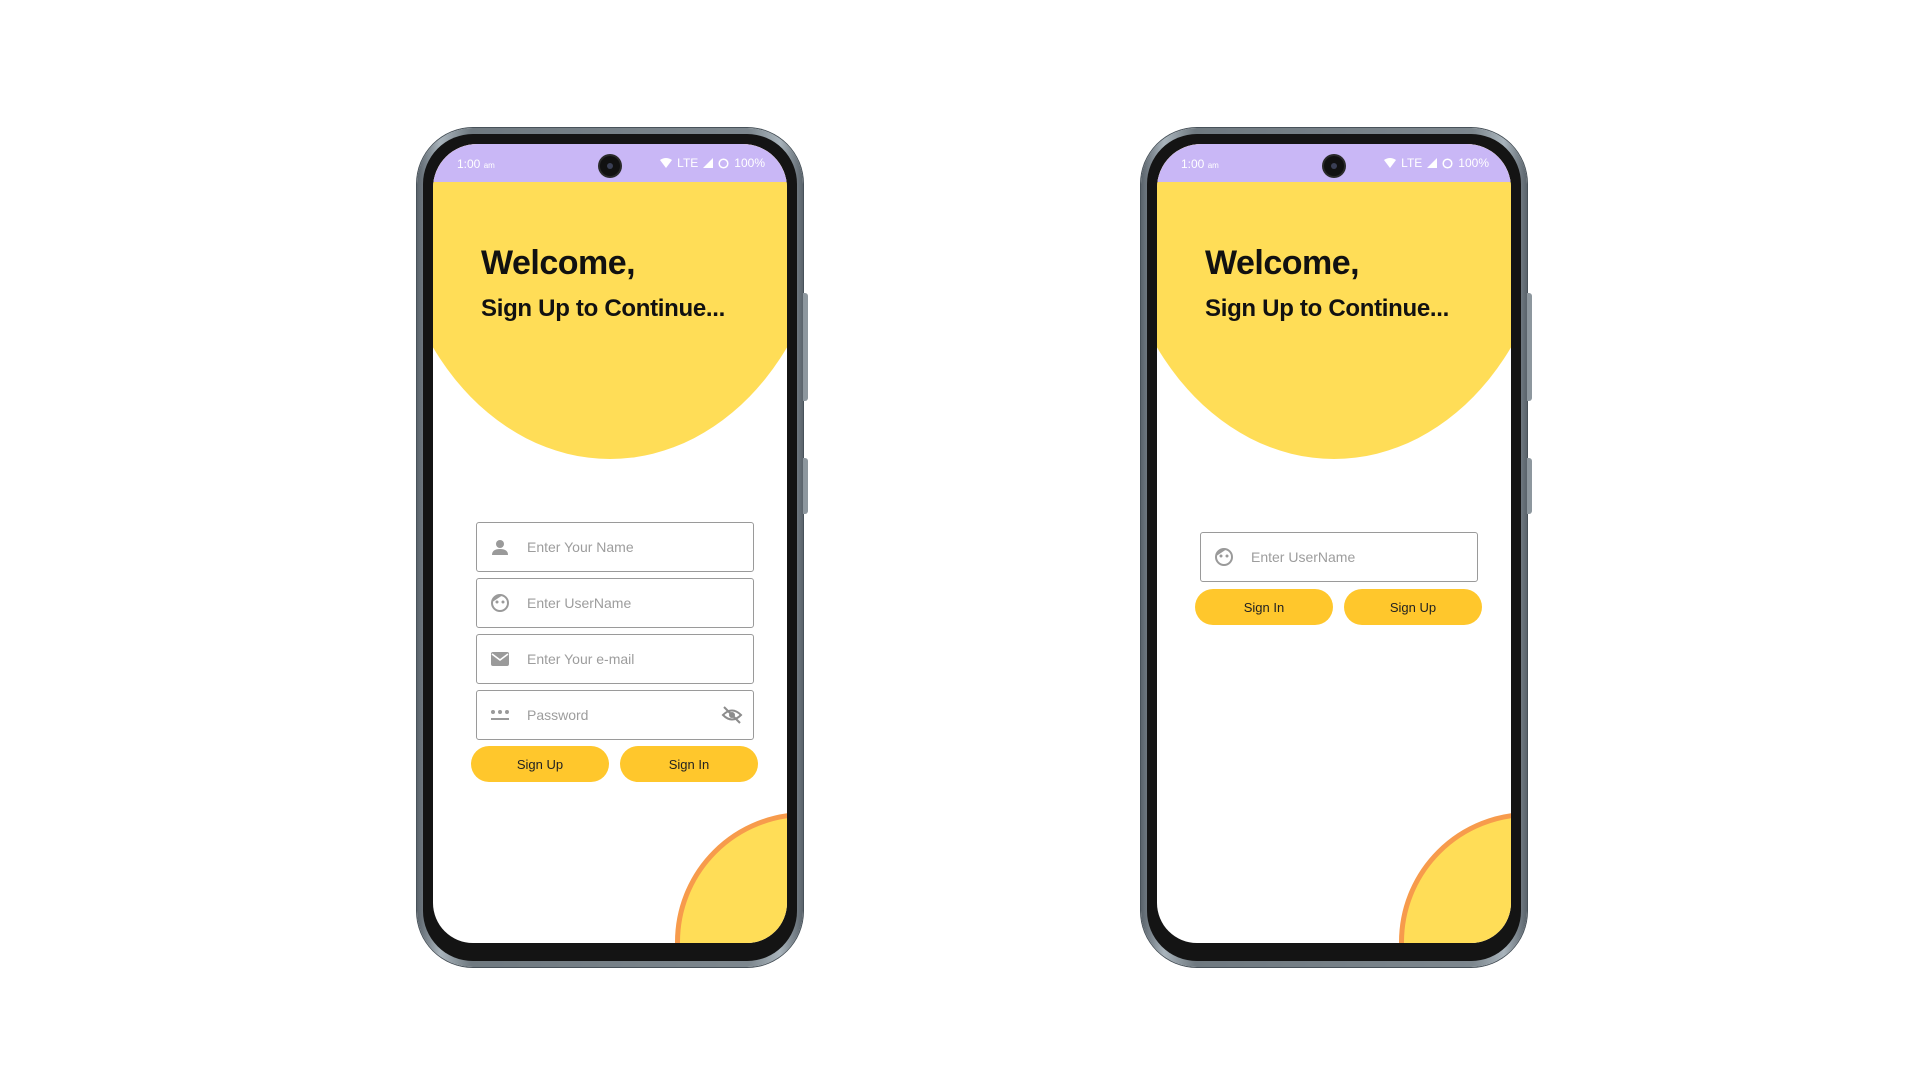 Image resolution: width=1920 pixels, height=1080 pixels. What do you see at coordinates (622, 715) in the screenshot?
I see `password-input` at bounding box center [622, 715].